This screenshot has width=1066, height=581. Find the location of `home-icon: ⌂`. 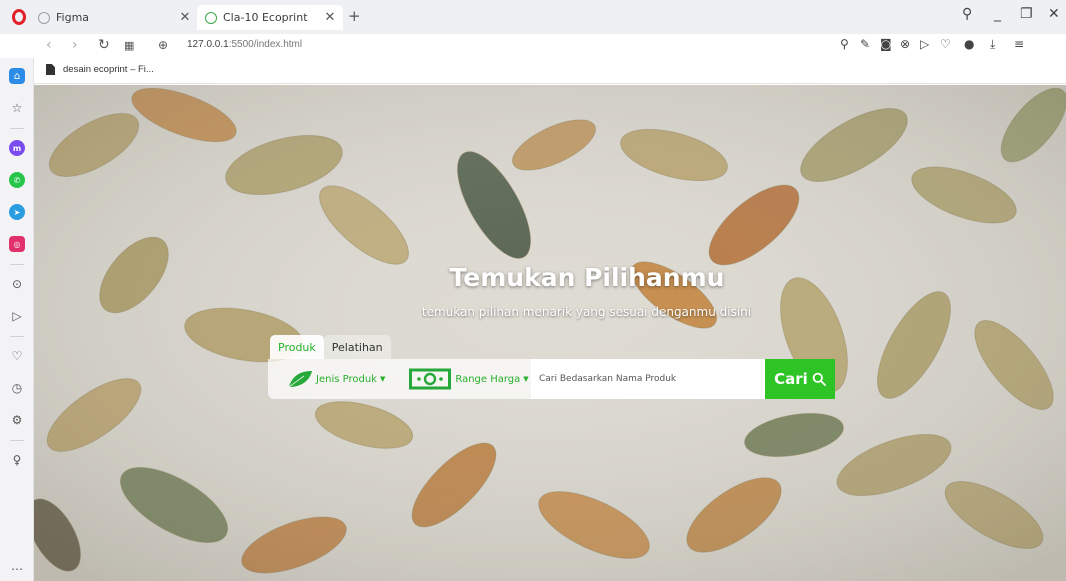

home-icon: ⌂ is located at coordinates (17, 76).